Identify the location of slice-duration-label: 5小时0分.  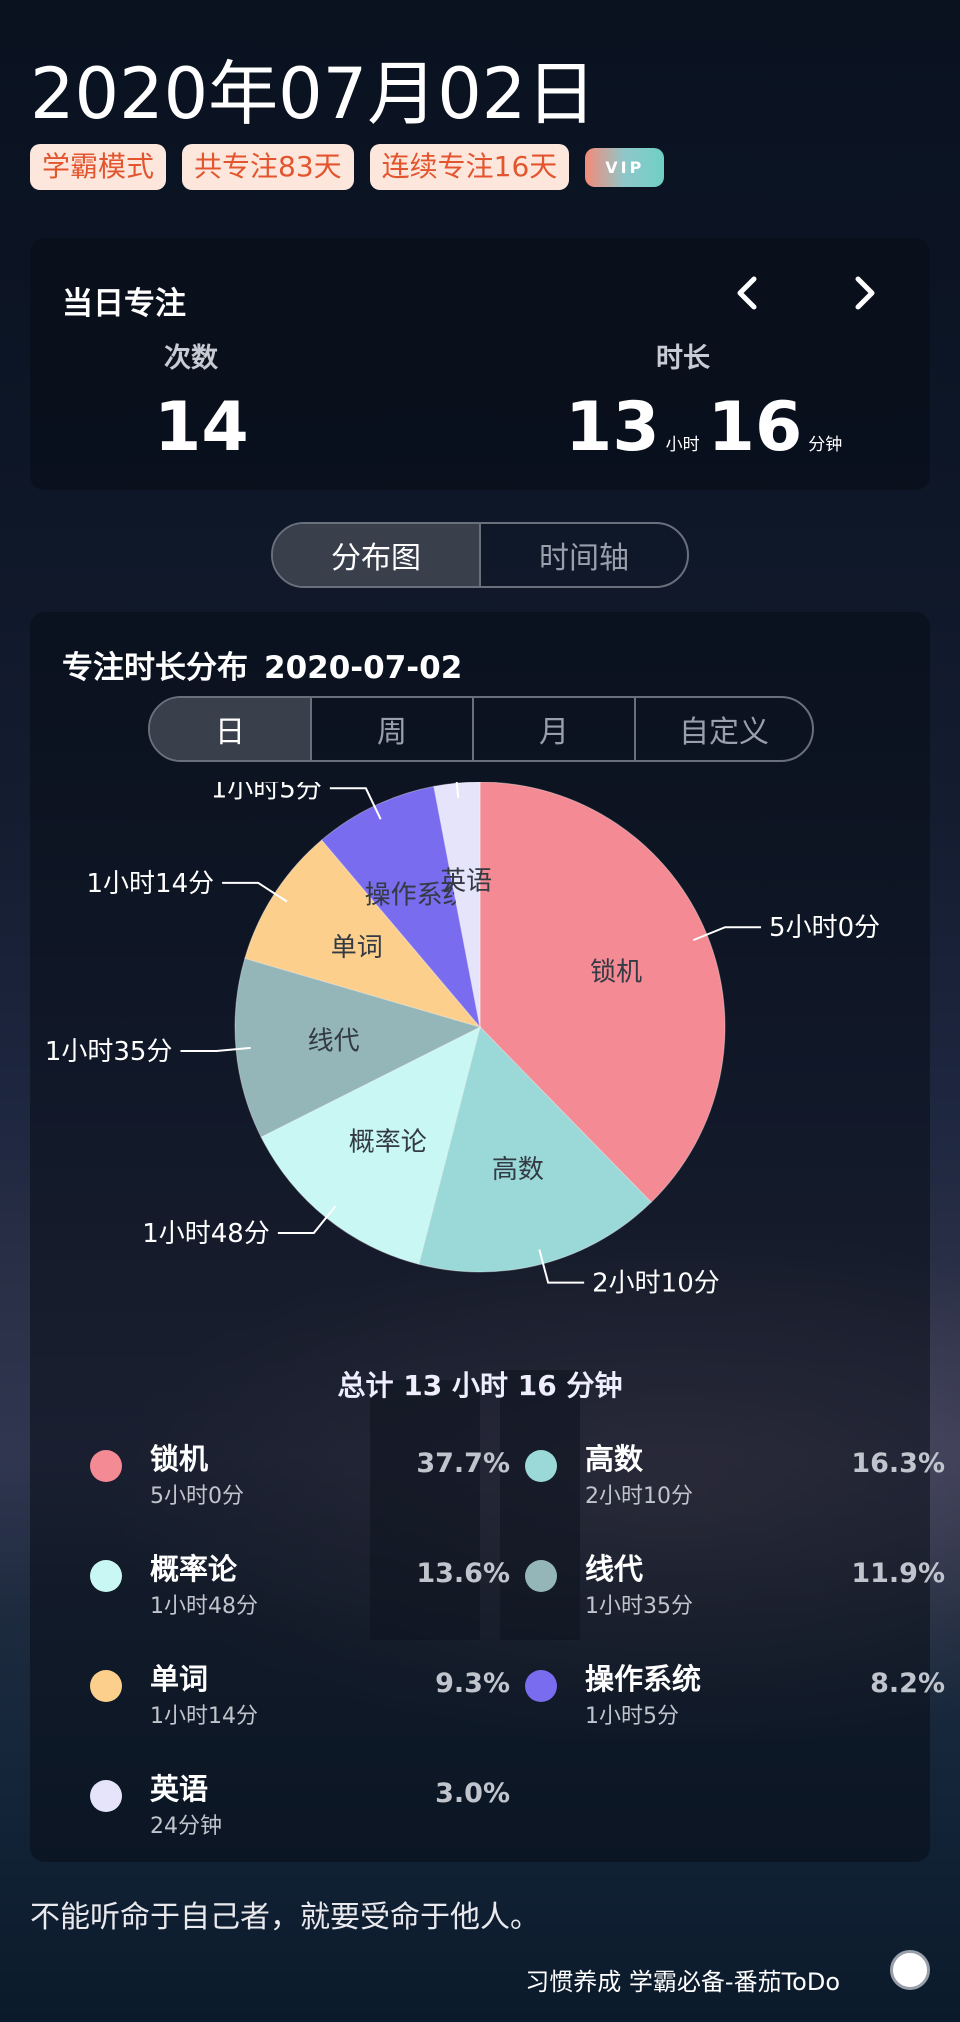
(824, 928).